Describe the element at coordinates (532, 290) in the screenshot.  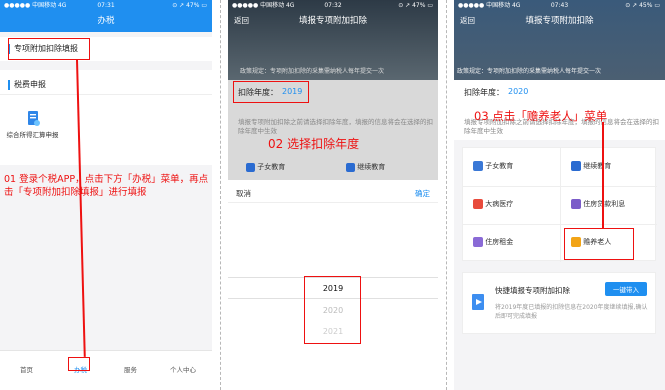
I see `quick-fill-title: 快捷填报专项附加扣除` at that location.